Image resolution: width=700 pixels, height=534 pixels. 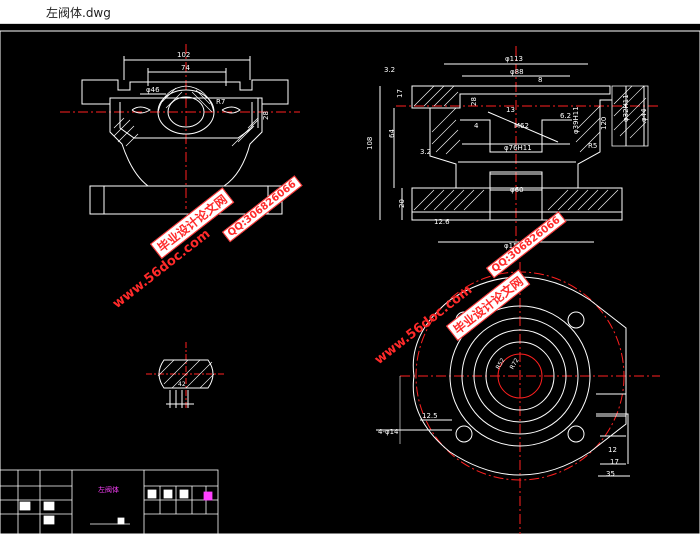 What do you see at coordinates (515, 364) in the screenshot?
I see `dim-r72: R72` at bounding box center [515, 364].